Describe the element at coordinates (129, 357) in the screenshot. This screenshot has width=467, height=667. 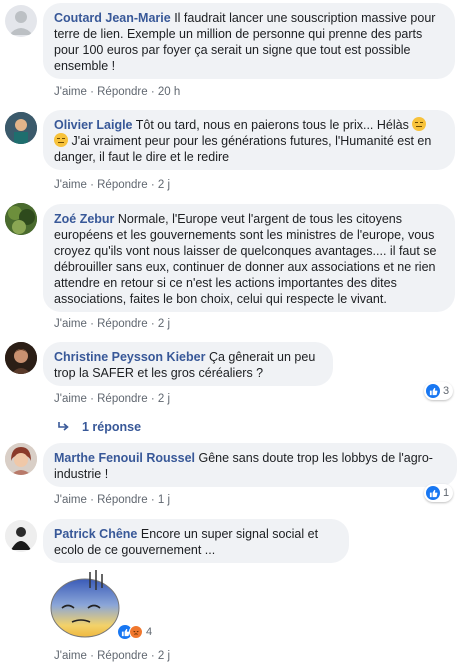
I see `comment-author: Christine Peysson Kieber` at that location.